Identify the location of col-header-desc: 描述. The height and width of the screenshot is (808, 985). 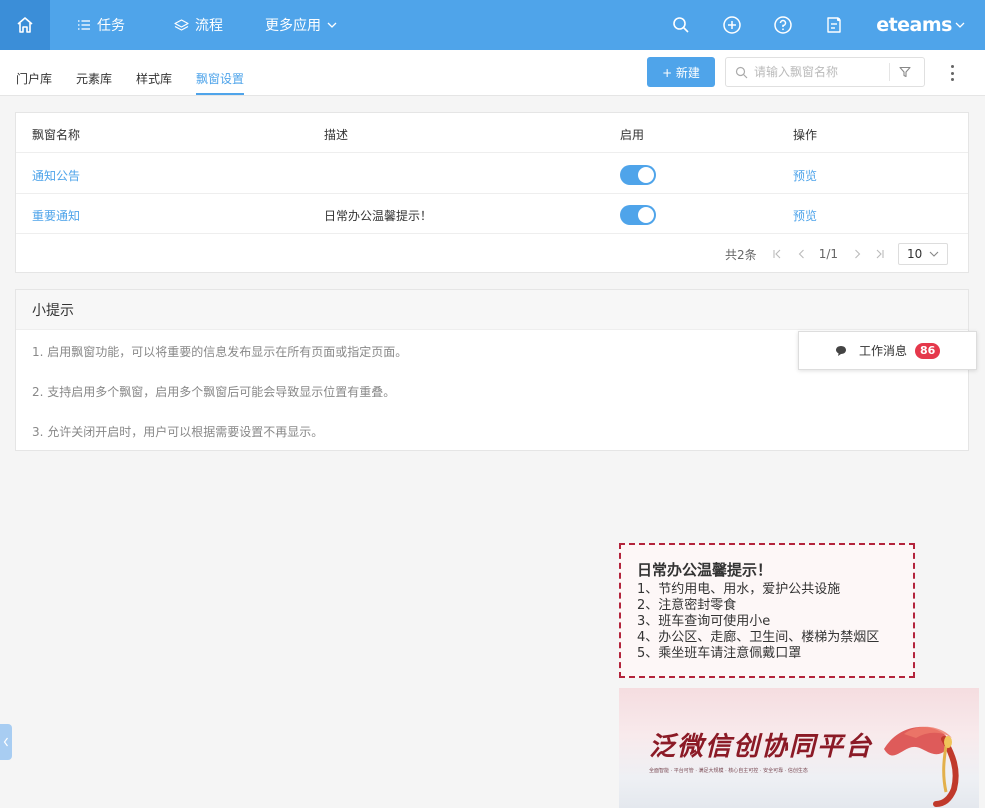
(336, 135).